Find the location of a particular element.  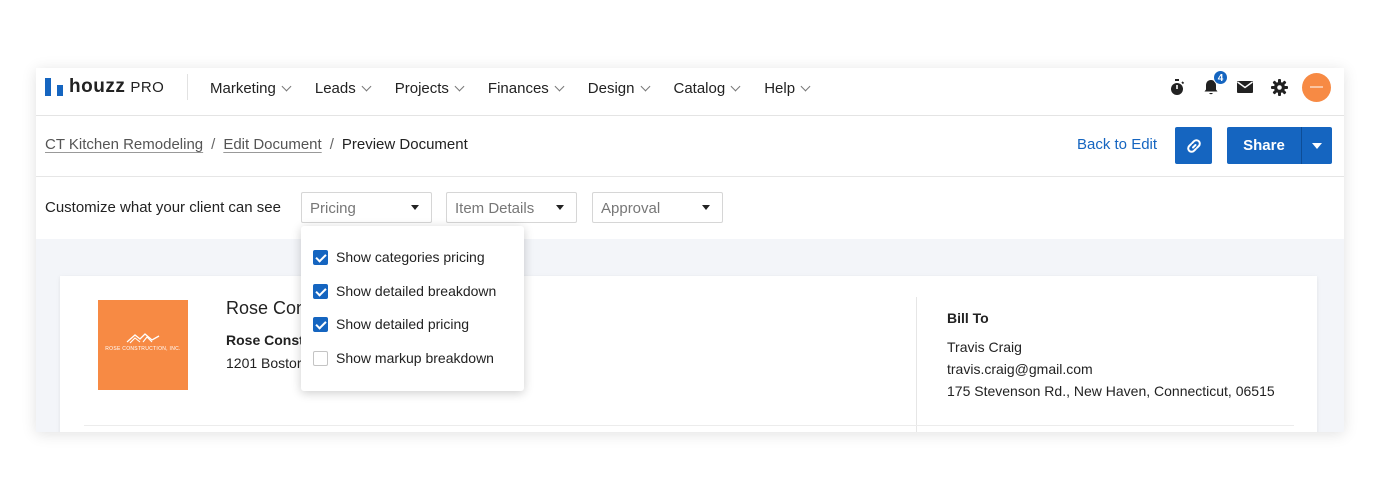

copy-link-button is located at coordinates (1193, 145).